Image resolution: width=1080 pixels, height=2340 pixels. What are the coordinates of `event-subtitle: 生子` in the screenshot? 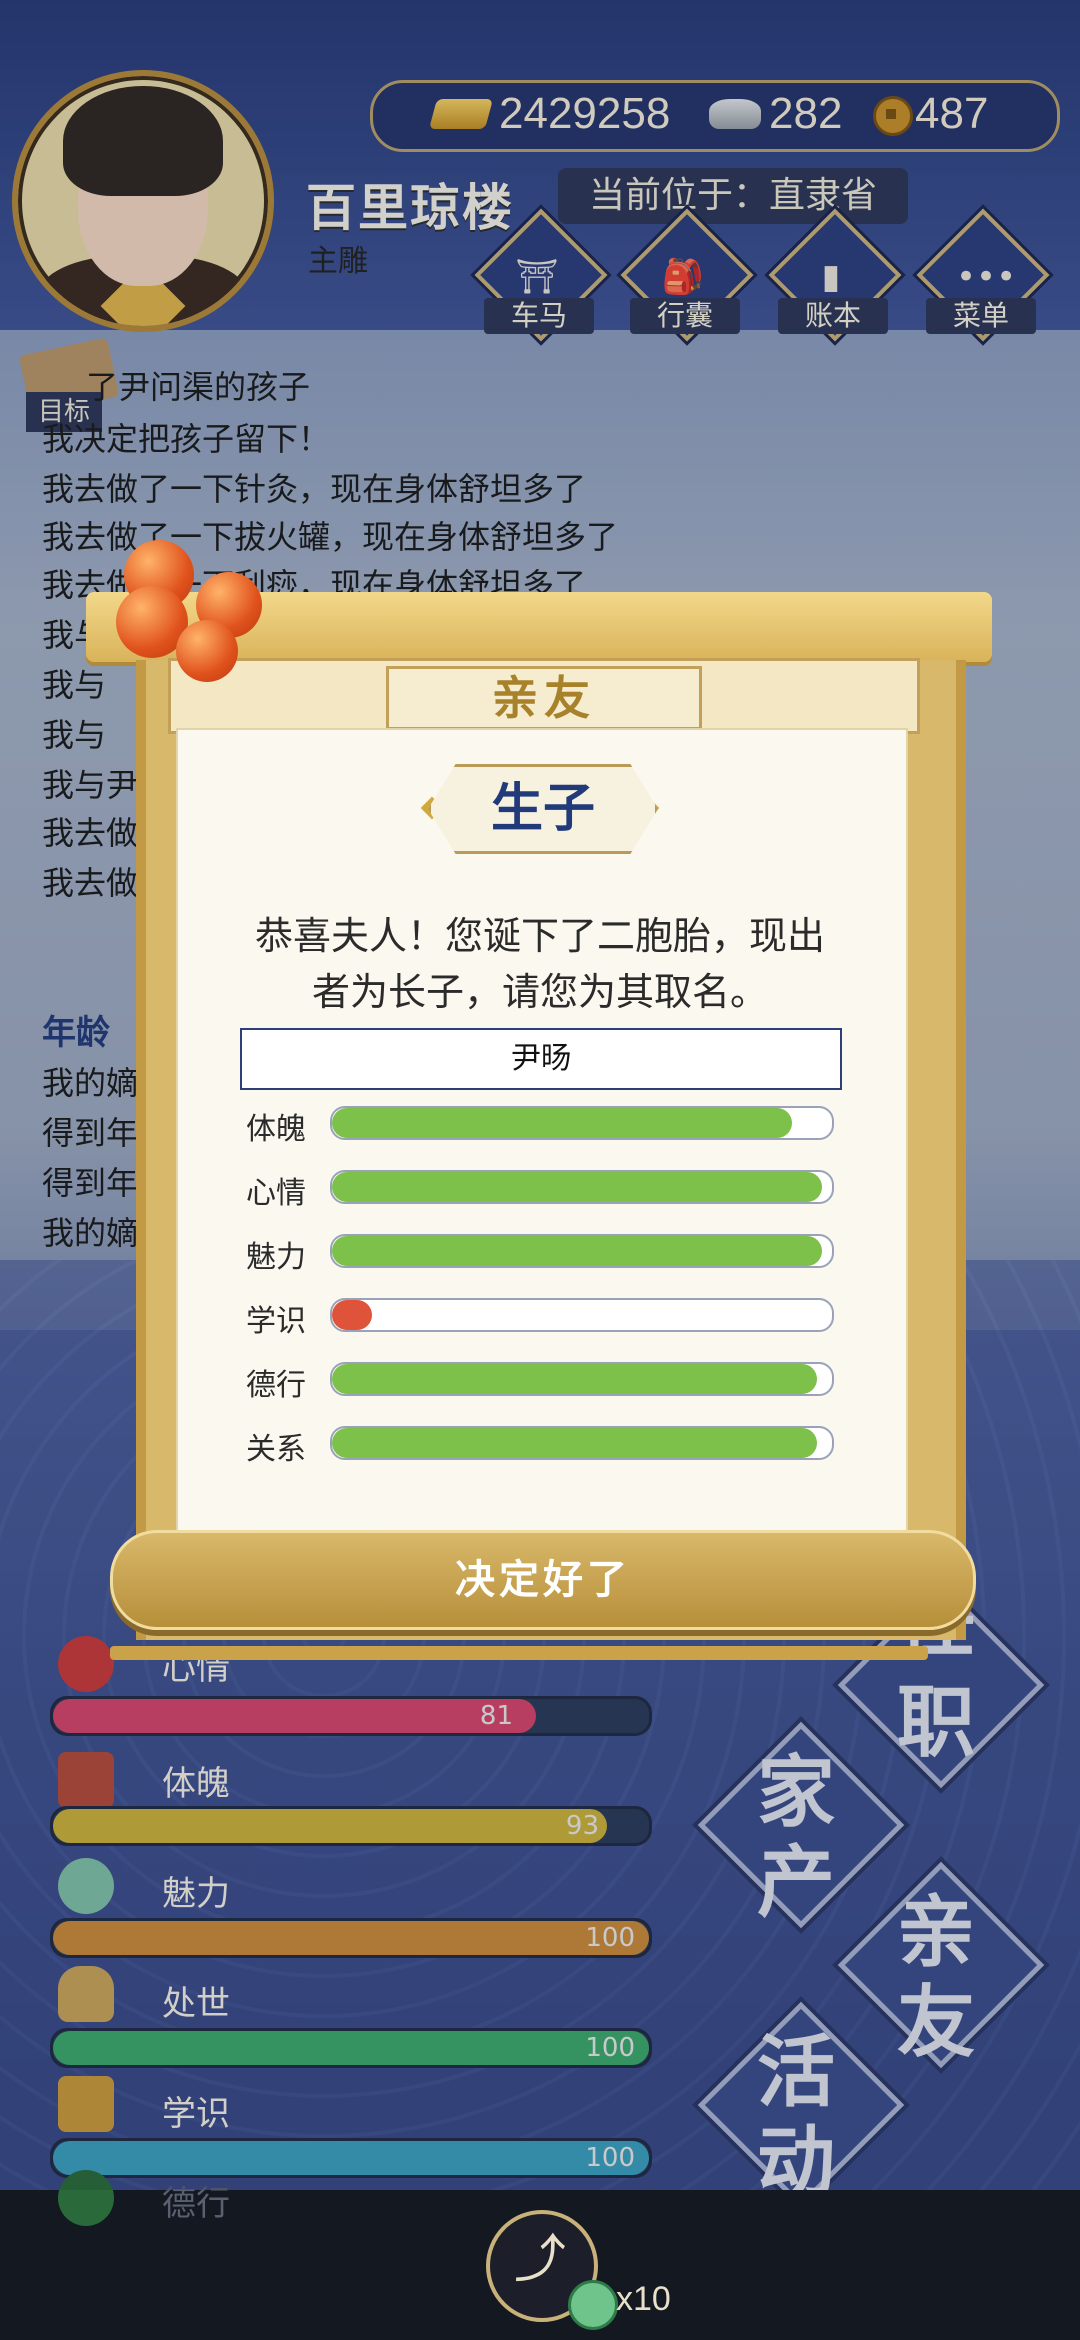 It's located at (543, 809).